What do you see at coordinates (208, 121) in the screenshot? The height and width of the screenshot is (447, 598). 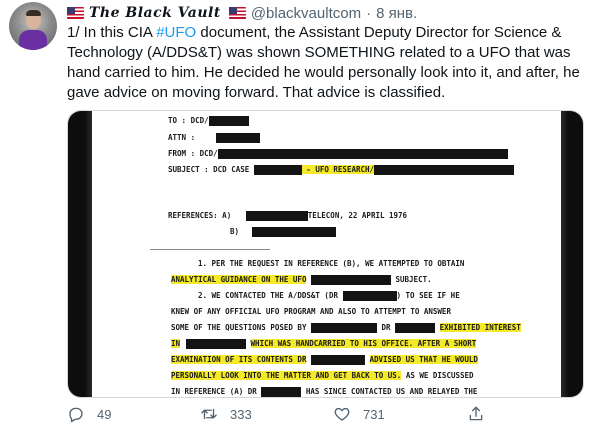 I see `doc-line-to: TO : DCD/` at bounding box center [208, 121].